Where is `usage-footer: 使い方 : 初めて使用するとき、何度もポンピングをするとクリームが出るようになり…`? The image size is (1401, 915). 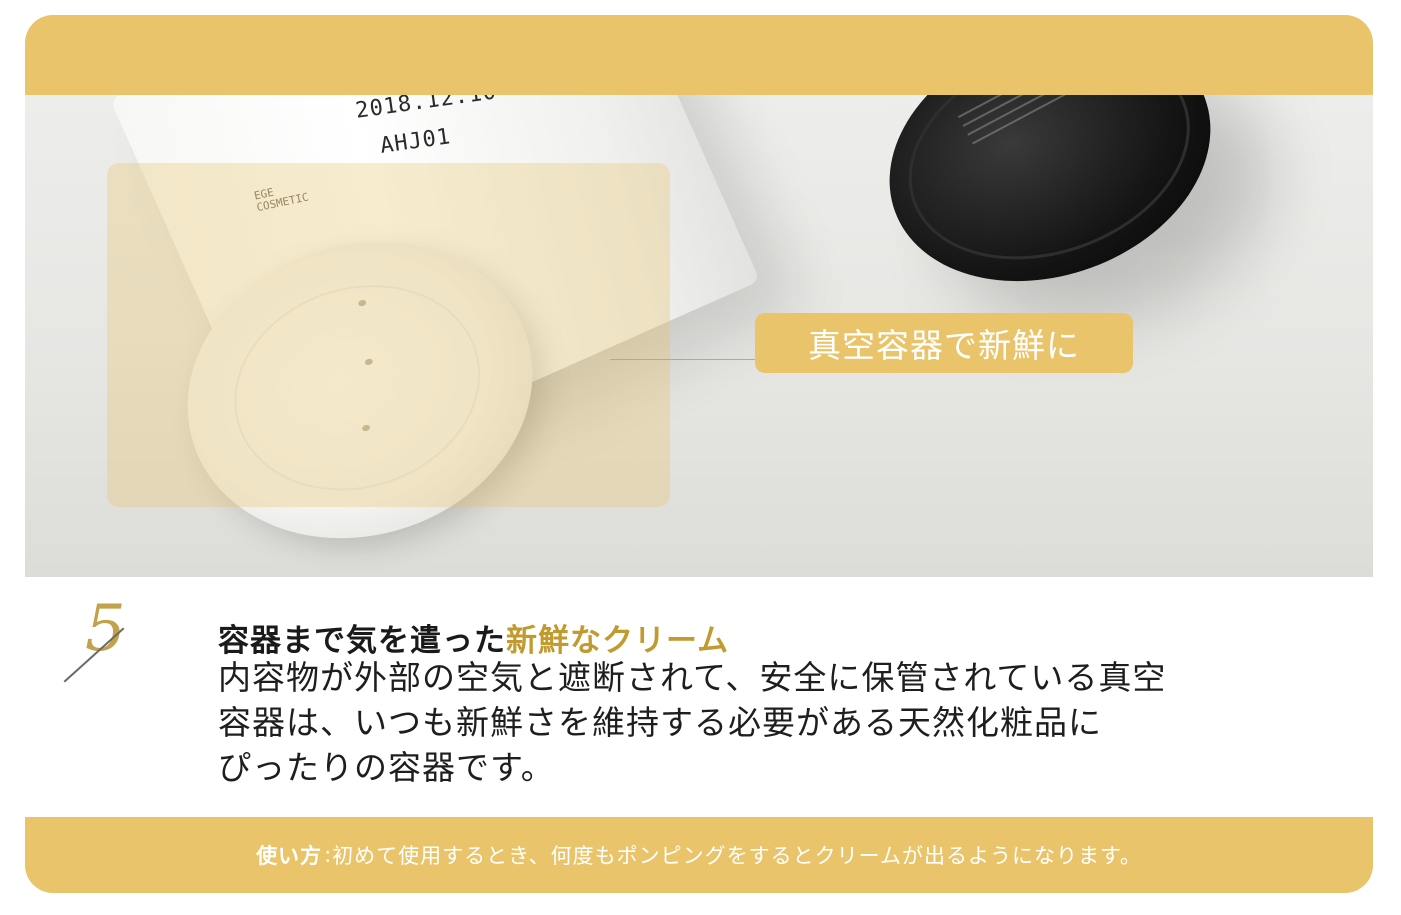 usage-footer: 使い方 : 初めて使用するとき、何度もポンピングをするとクリームが出るようになり… is located at coordinates (699, 855).